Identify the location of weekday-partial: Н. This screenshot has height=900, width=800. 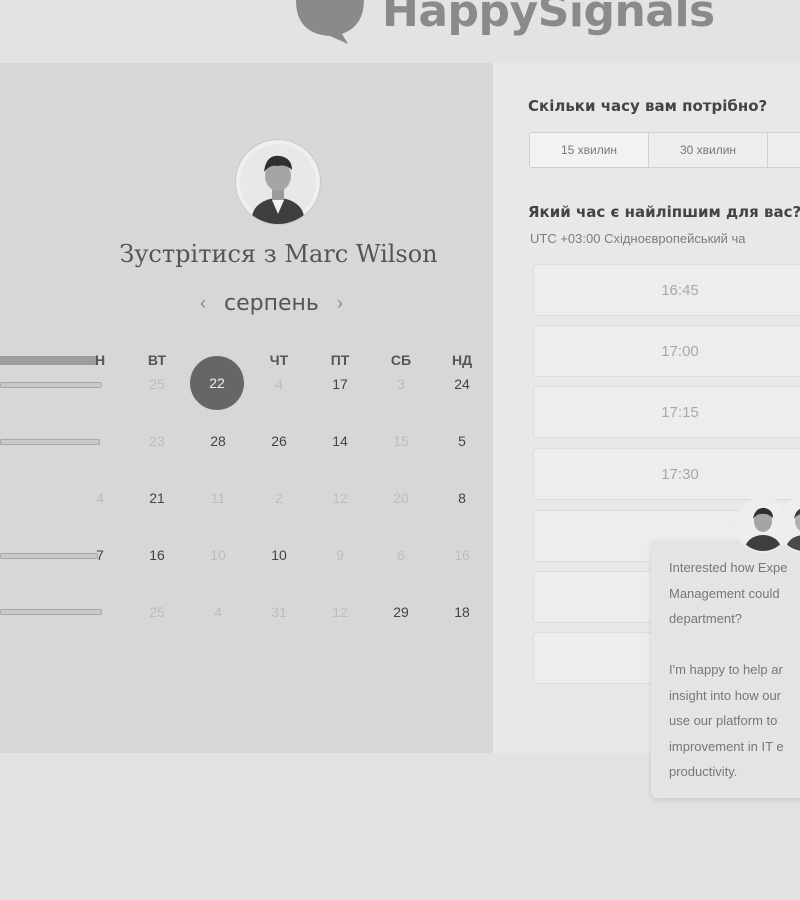
(100, 360).